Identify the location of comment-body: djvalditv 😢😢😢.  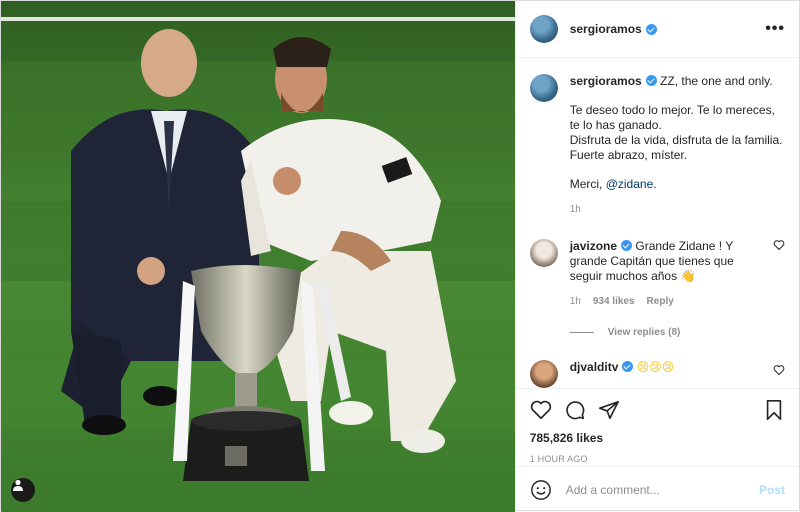
(670, 374).